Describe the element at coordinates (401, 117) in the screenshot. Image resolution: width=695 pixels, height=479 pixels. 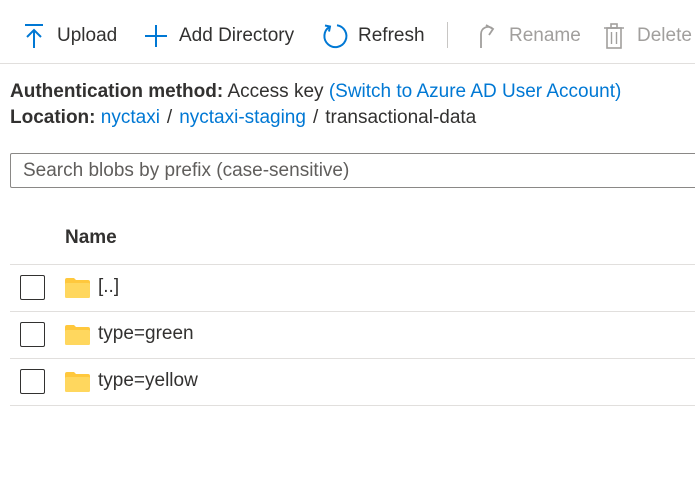
I see `breadcrumb-item-current: transactional-data` at that location.